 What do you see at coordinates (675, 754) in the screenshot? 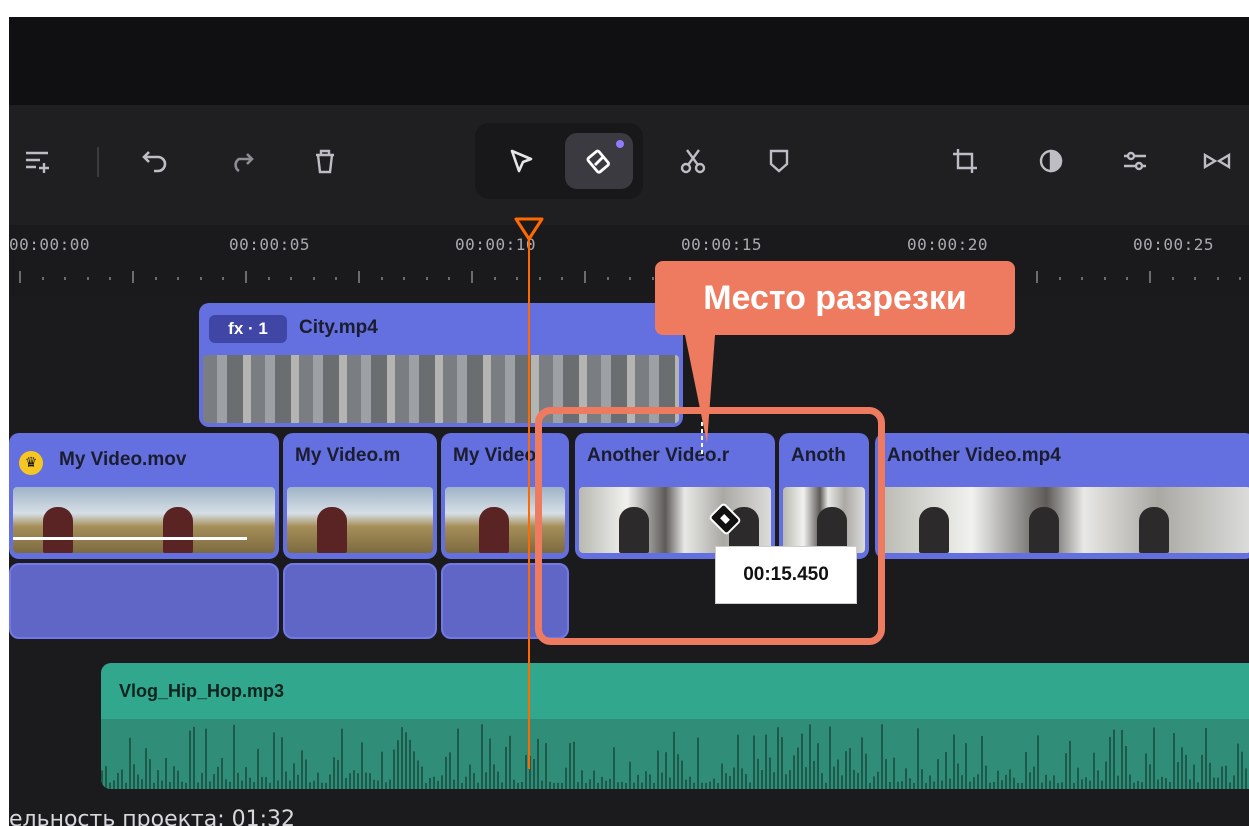
I see `audio-waveform` at bounding box center [675, 754].